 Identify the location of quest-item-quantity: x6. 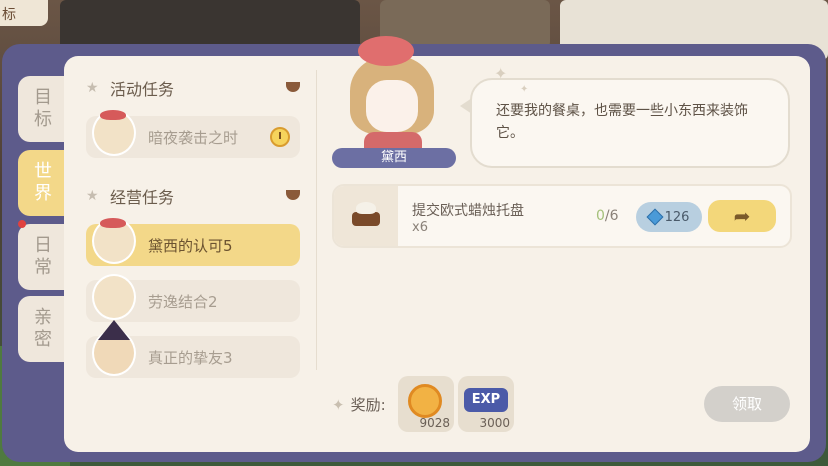
(420, 227).